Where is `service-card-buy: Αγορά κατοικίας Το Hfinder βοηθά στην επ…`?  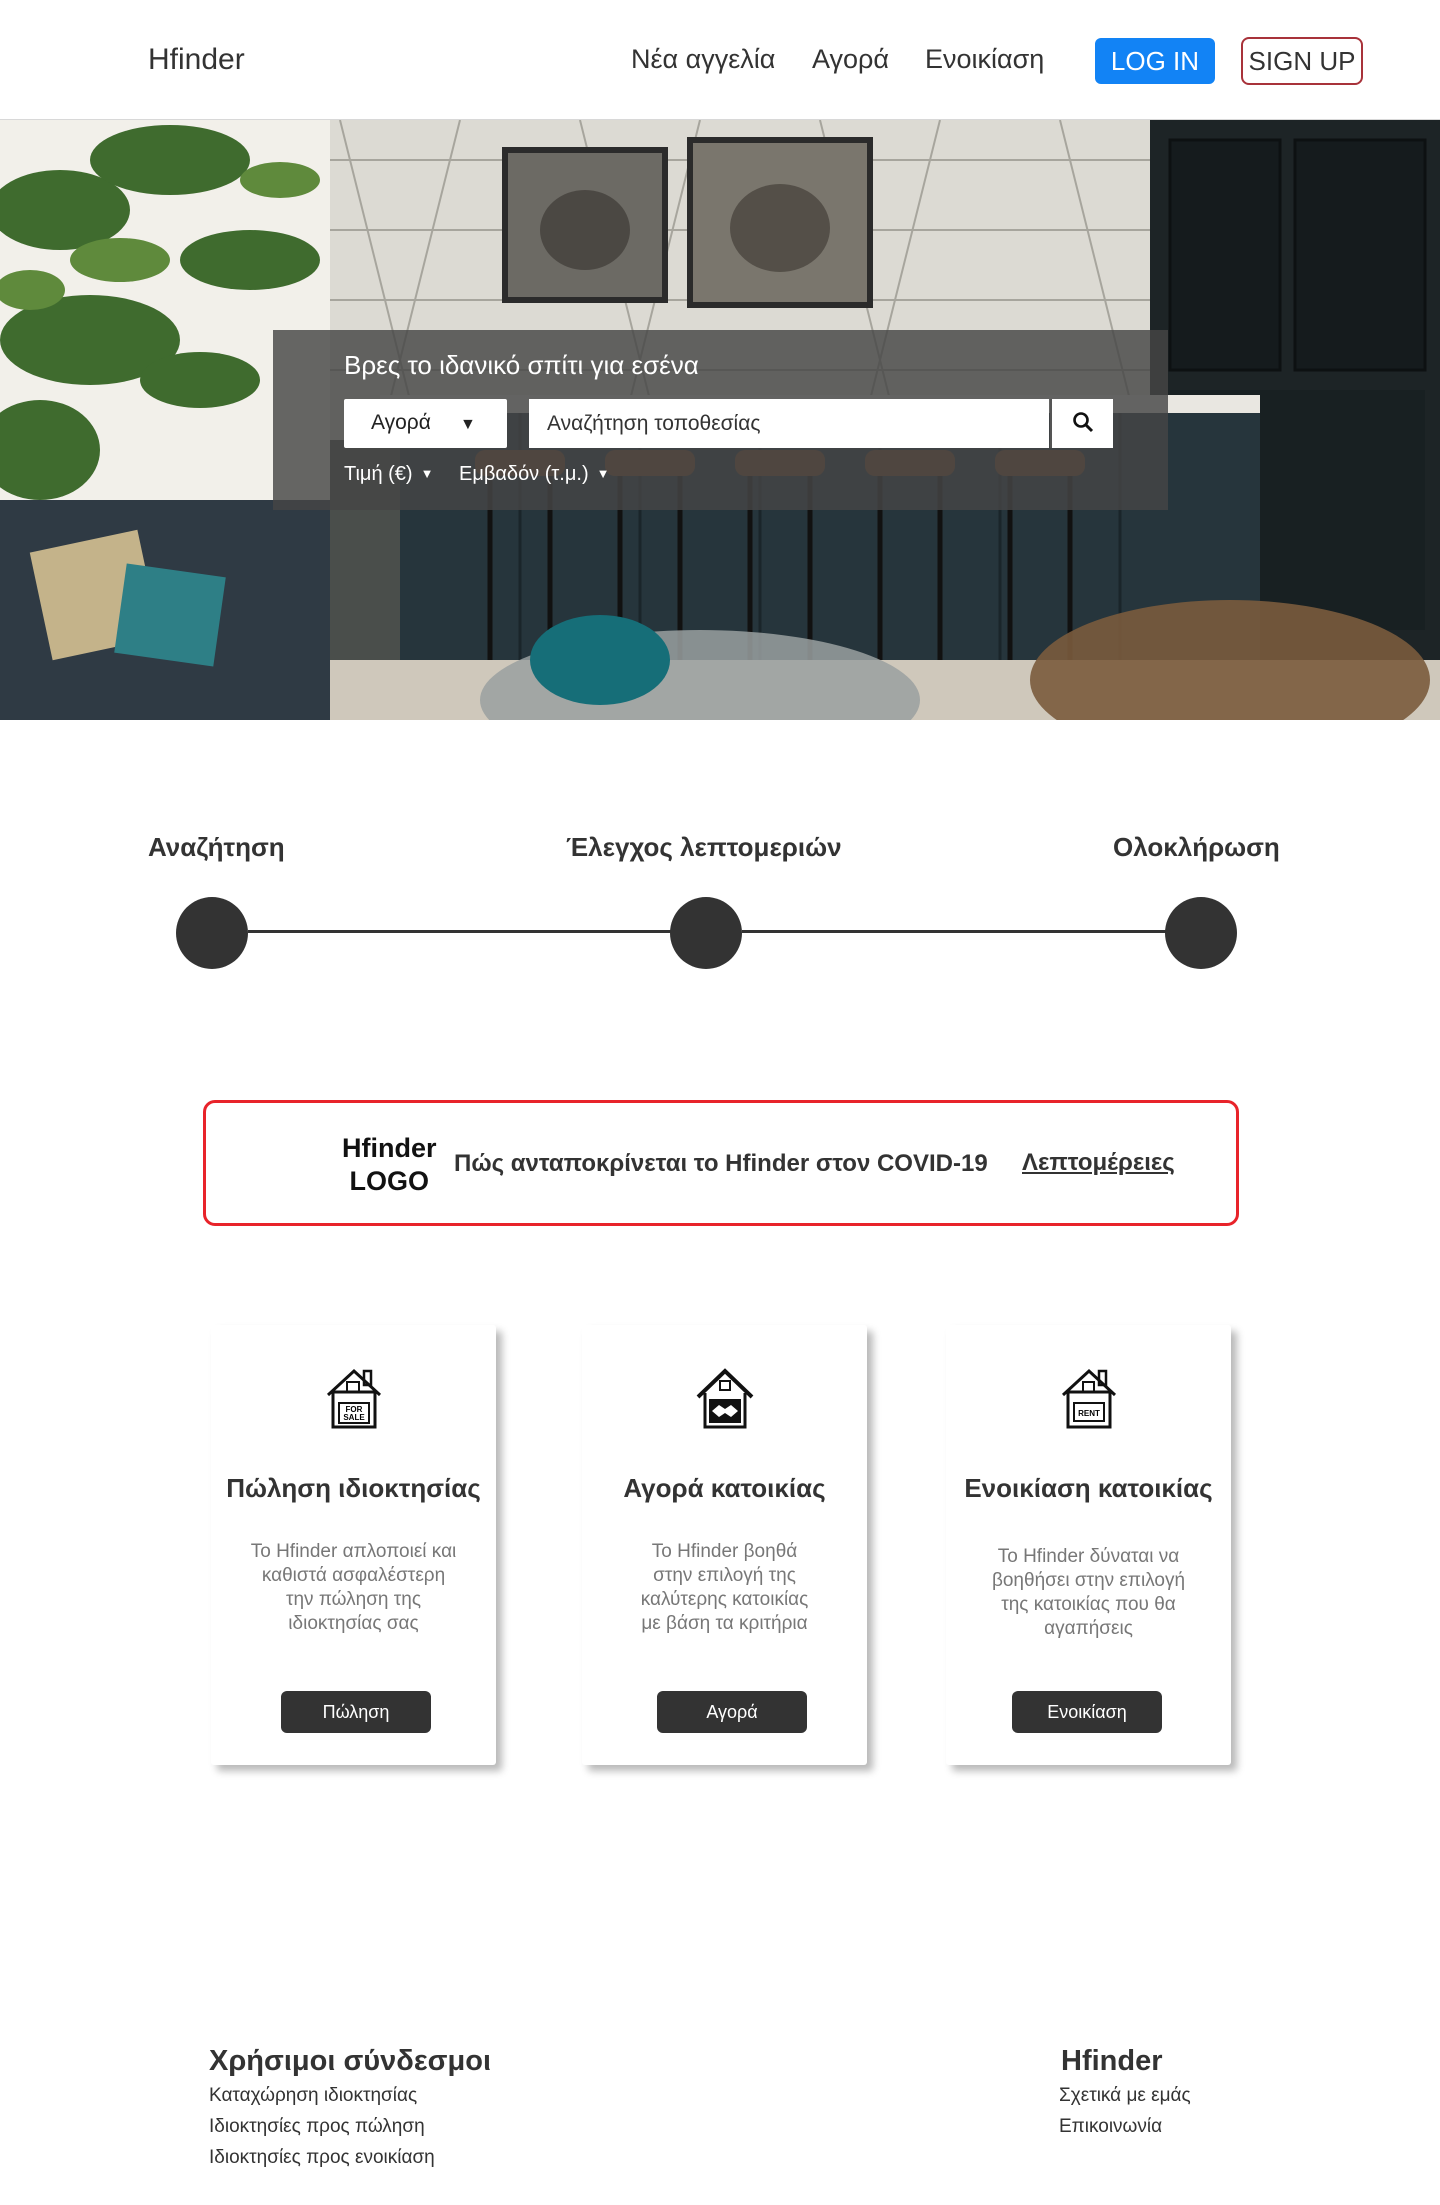 service-card-buy: Αγορά κατοικίας Το Hfinder βοηθά στην επ… is located at coordinates (724, 1545).